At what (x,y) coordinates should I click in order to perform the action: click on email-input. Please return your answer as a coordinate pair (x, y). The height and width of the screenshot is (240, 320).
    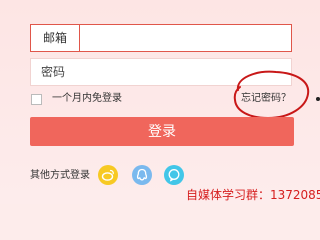
    Looking at the image, I should click on (191, 38).